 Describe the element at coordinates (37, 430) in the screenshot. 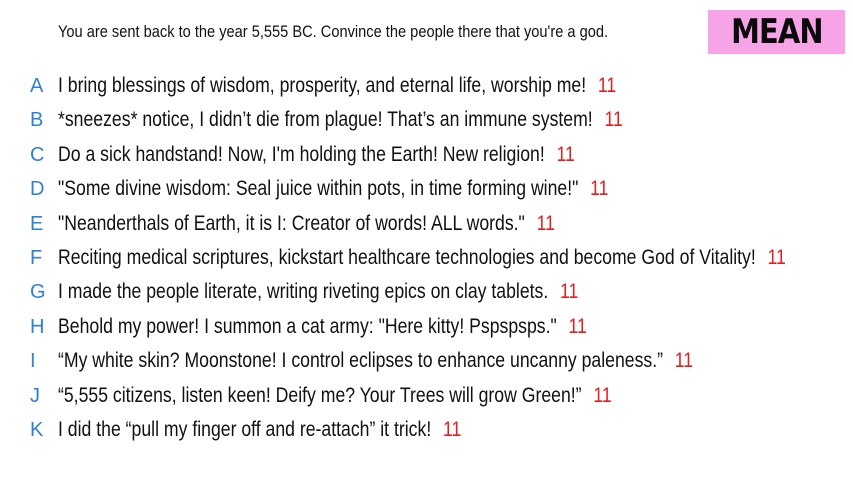

I see `answer-letter: K` at that location.